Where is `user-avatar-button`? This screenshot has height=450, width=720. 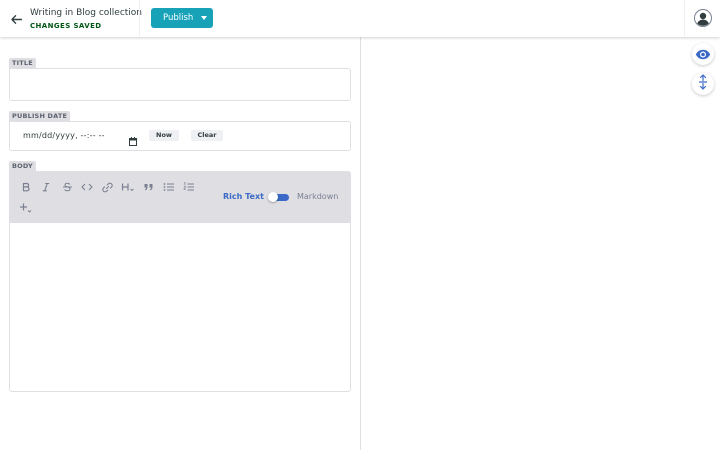 user-avatar-button is located at coordinates (703, 18).